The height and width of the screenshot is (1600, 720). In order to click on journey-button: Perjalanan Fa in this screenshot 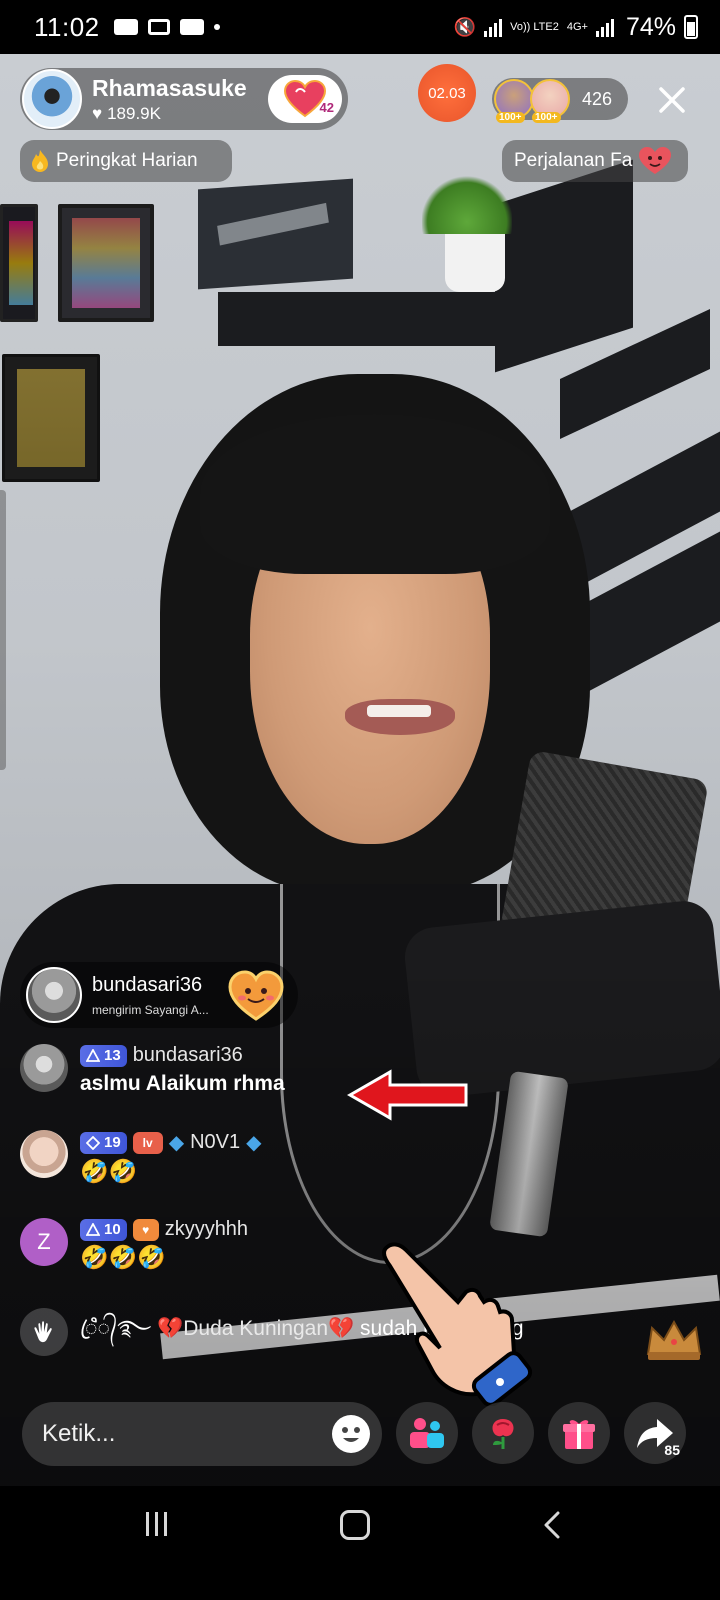, I will do `click(595, 161)`.